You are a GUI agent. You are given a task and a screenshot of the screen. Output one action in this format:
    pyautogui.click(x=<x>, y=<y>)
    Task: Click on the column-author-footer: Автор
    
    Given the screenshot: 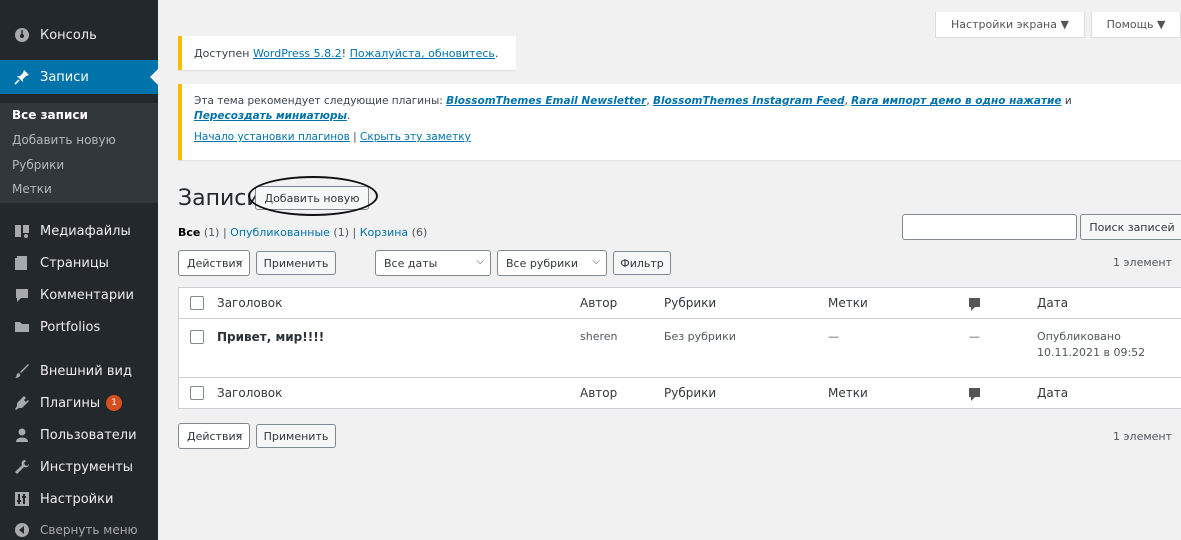 What is the action you would take?
    pyautogui.click(x=599, y=393)
    